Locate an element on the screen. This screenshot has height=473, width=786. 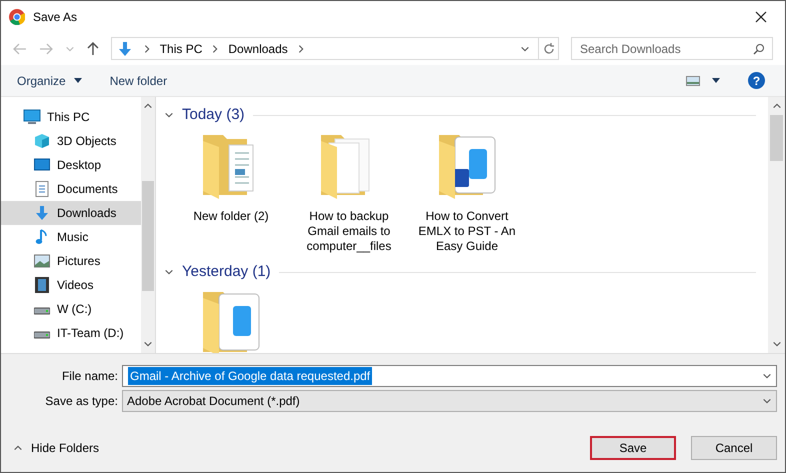
help-button: ? is located at coordinates (756, 80).